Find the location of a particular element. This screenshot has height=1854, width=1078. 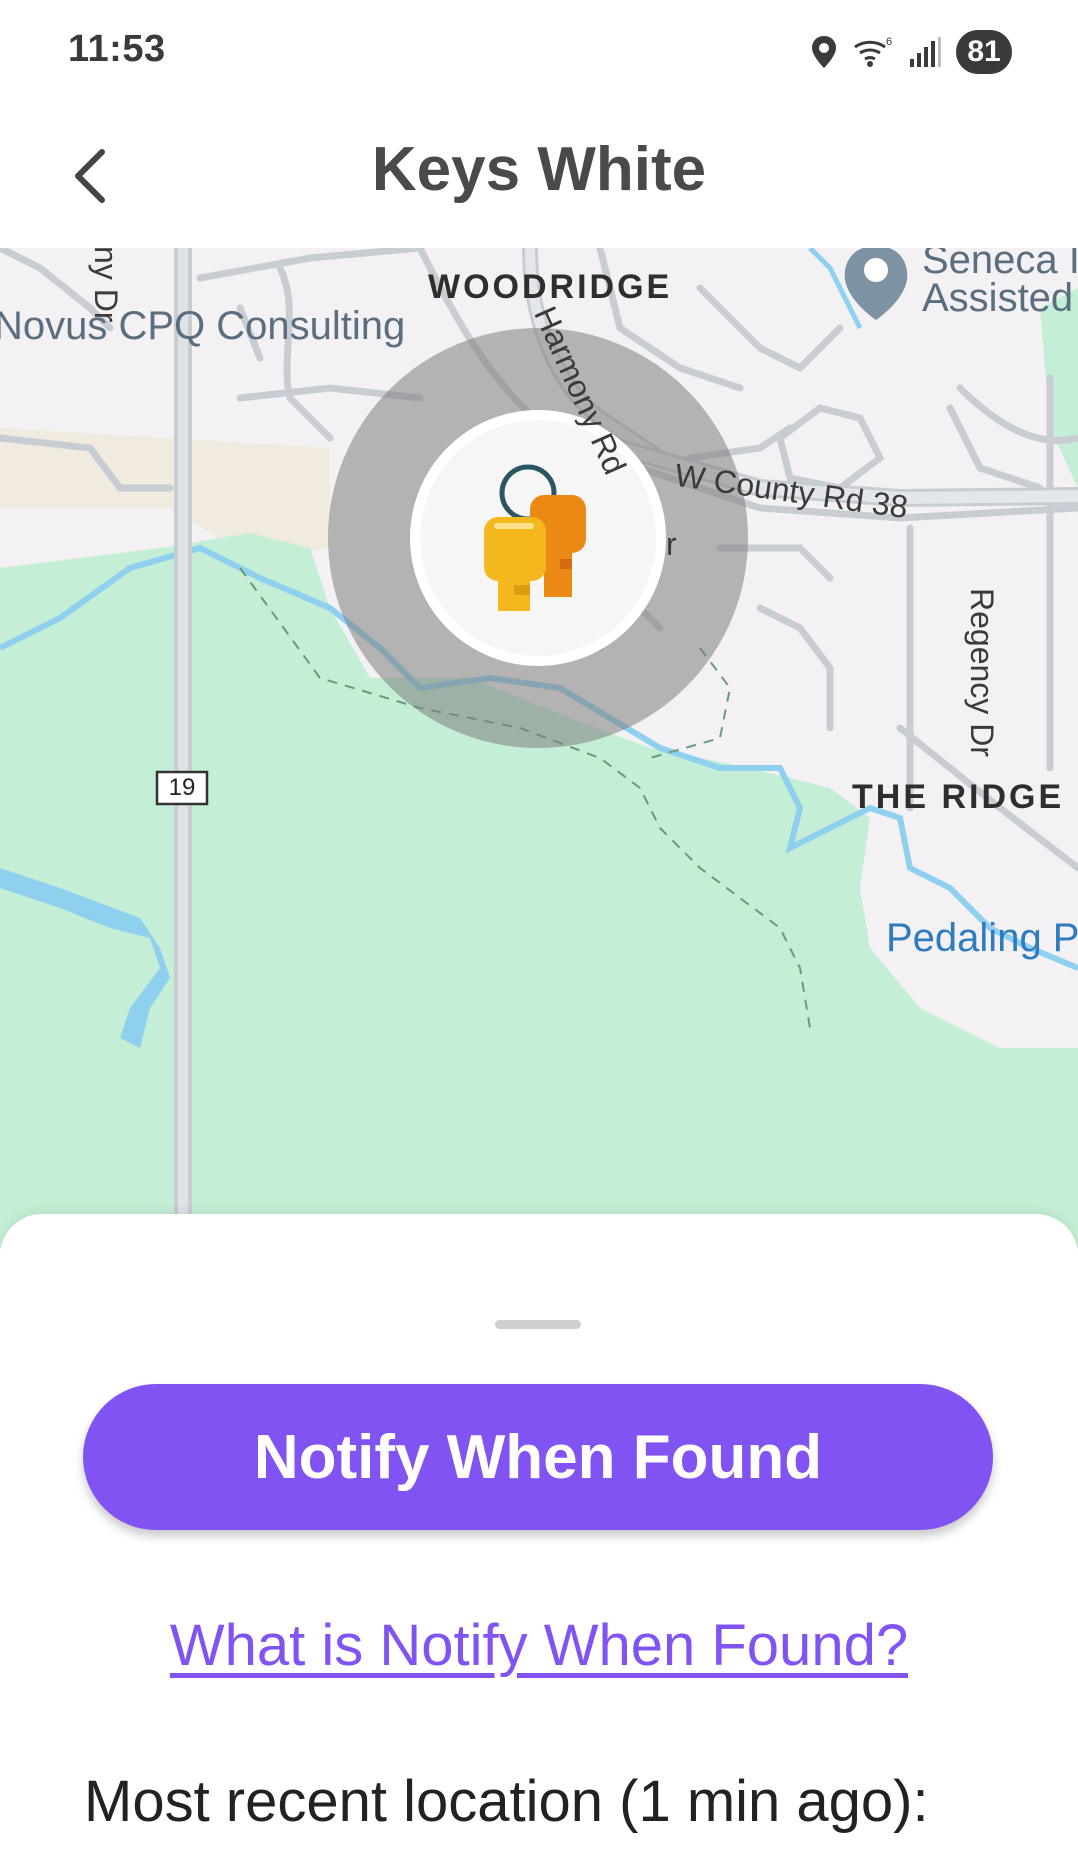

app-bar: Keys White is located at coordinates (539, 176).